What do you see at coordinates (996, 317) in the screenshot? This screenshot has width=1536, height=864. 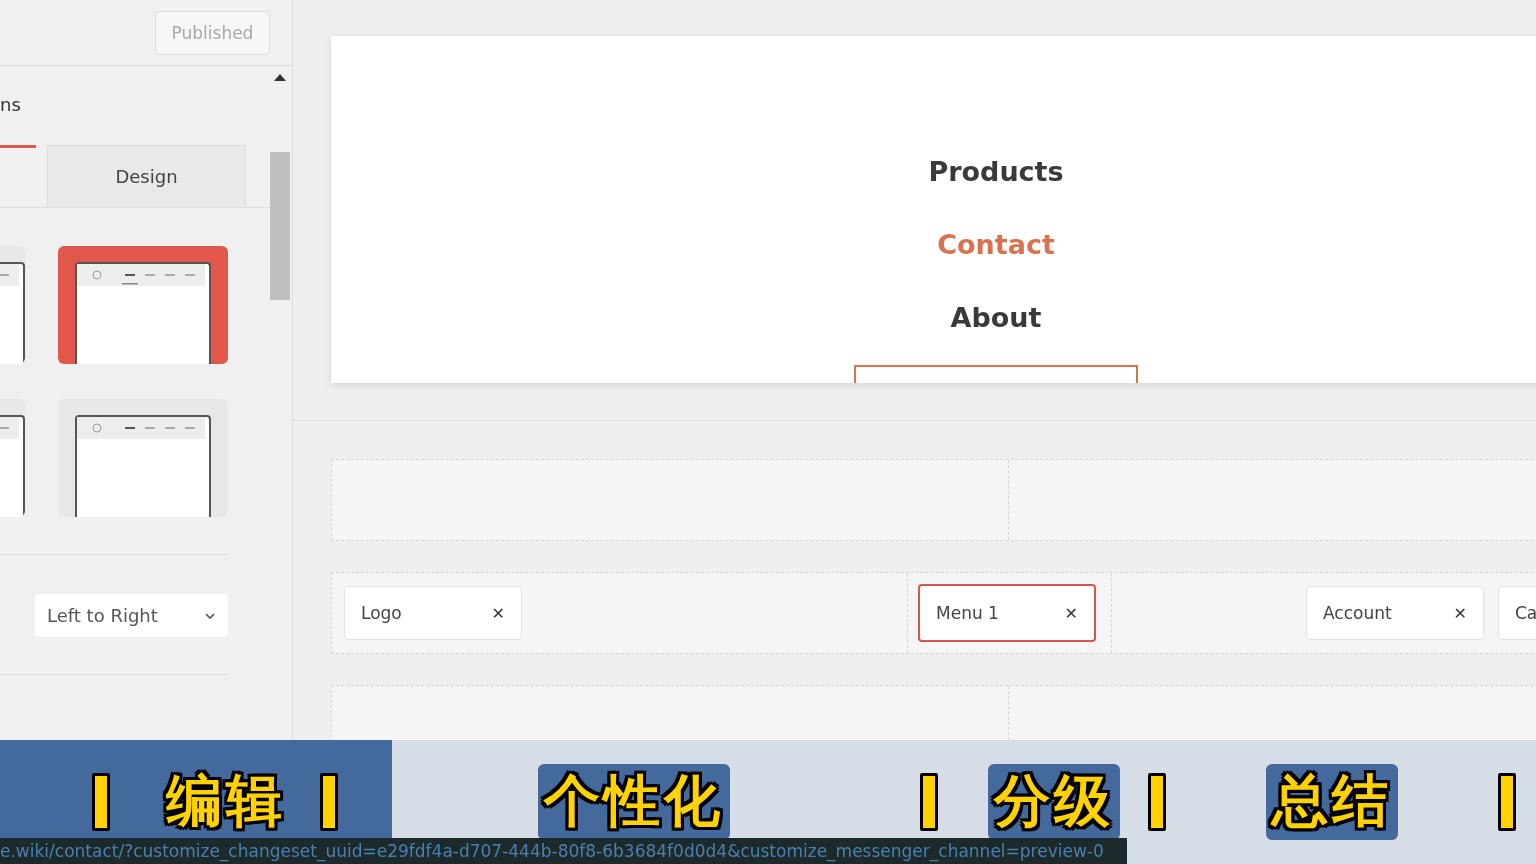 I see `menu-link: About` at bounding box center [996, 317].